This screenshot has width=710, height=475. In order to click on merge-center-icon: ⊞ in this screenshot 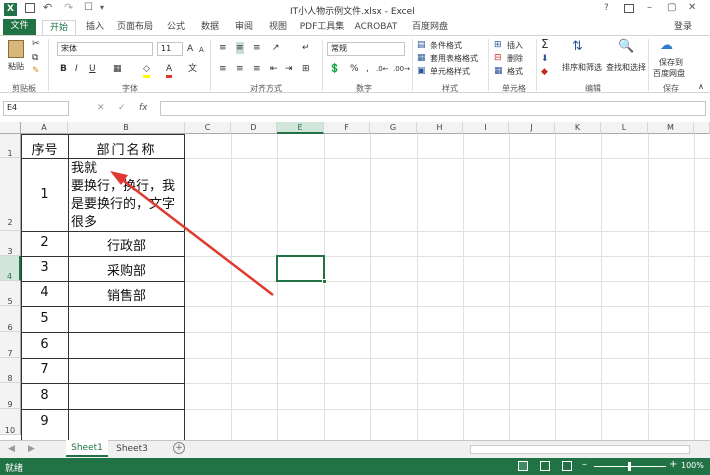, I will do `click(306, 69)`.